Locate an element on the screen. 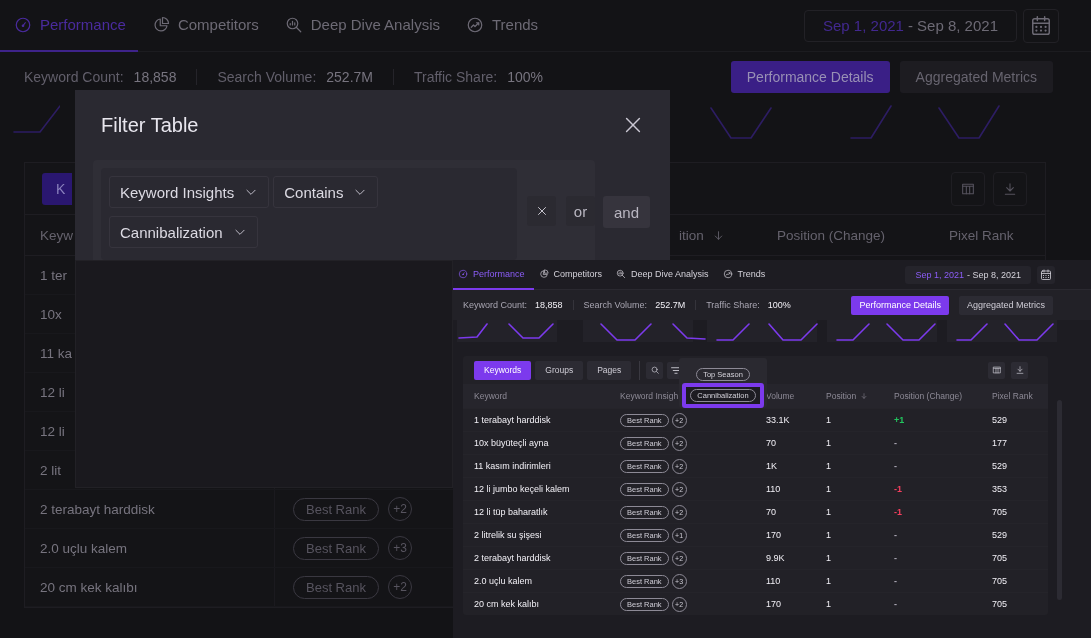 Image resolution: width=1091 pixels, height=638 pixels. dropdown-select: Cannibalization is located at coordinates (183, 232).